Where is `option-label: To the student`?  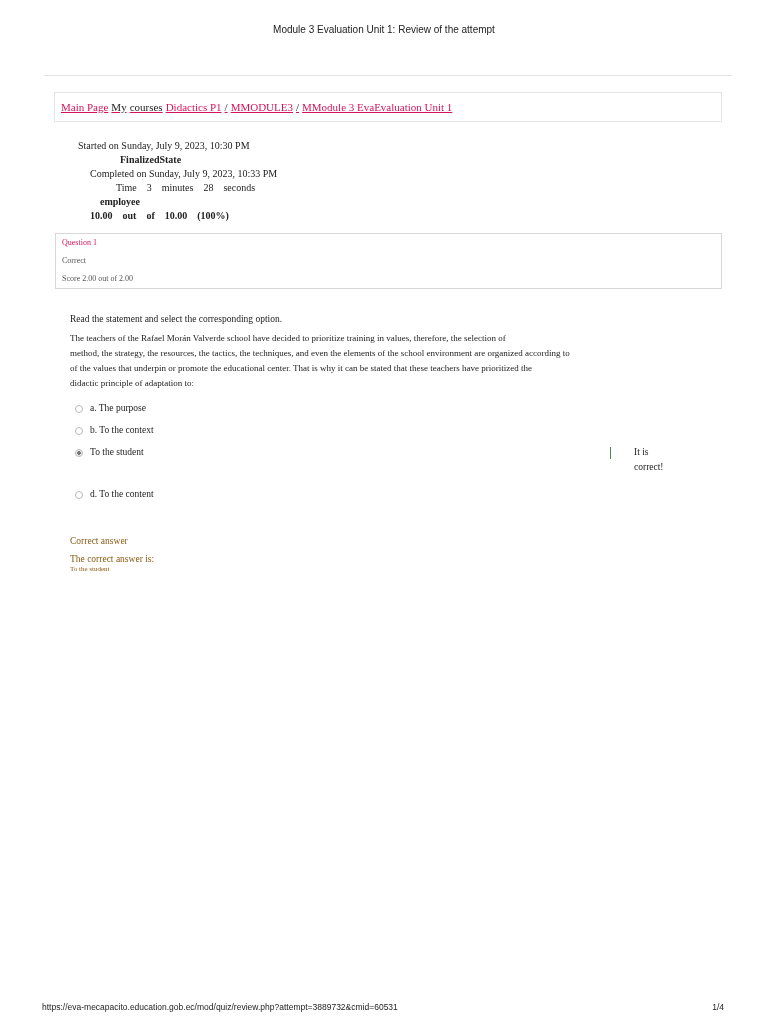 option-label: To the student is located at coordinates (117, 452).